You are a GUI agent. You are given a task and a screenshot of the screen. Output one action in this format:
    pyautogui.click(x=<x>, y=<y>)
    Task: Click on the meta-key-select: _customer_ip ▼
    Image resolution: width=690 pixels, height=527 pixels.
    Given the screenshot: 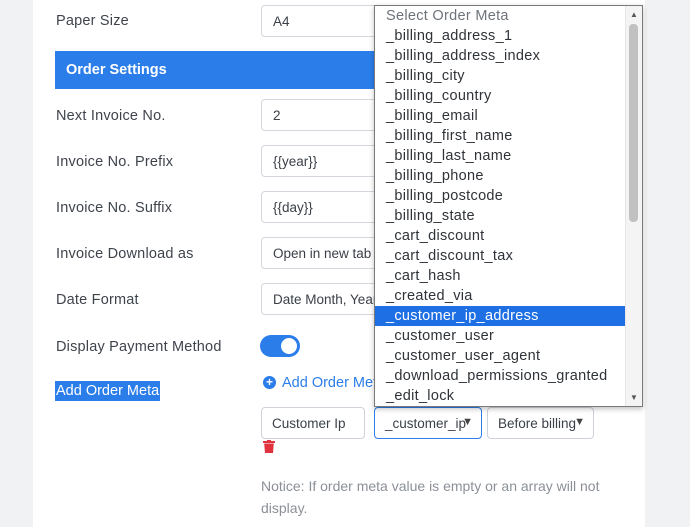 What is the action you would take?
    pyautogui.click(x=428, y=423)
    